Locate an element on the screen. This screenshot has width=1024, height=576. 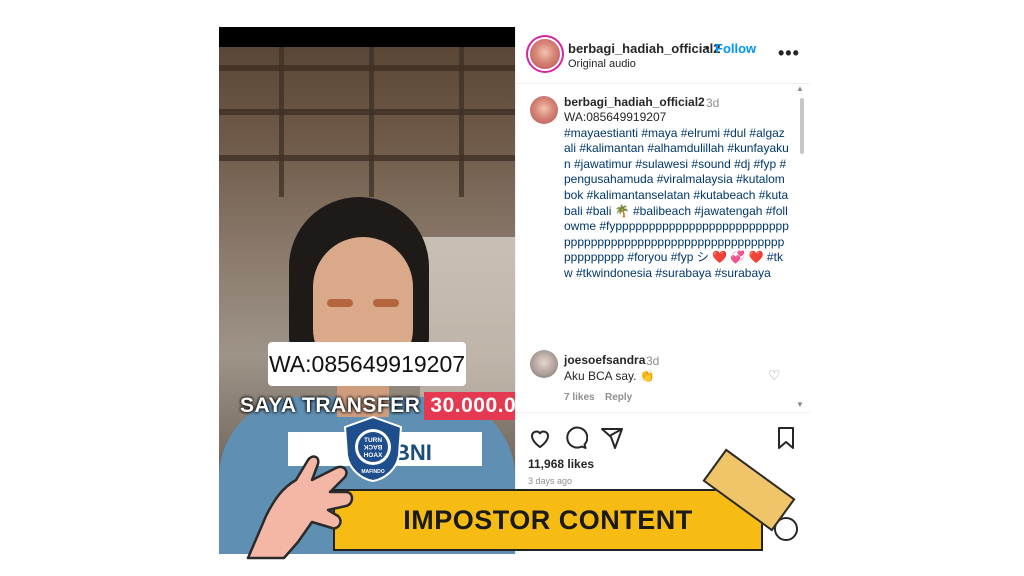
reply-button: Reply is located at coordinates (618, 397).